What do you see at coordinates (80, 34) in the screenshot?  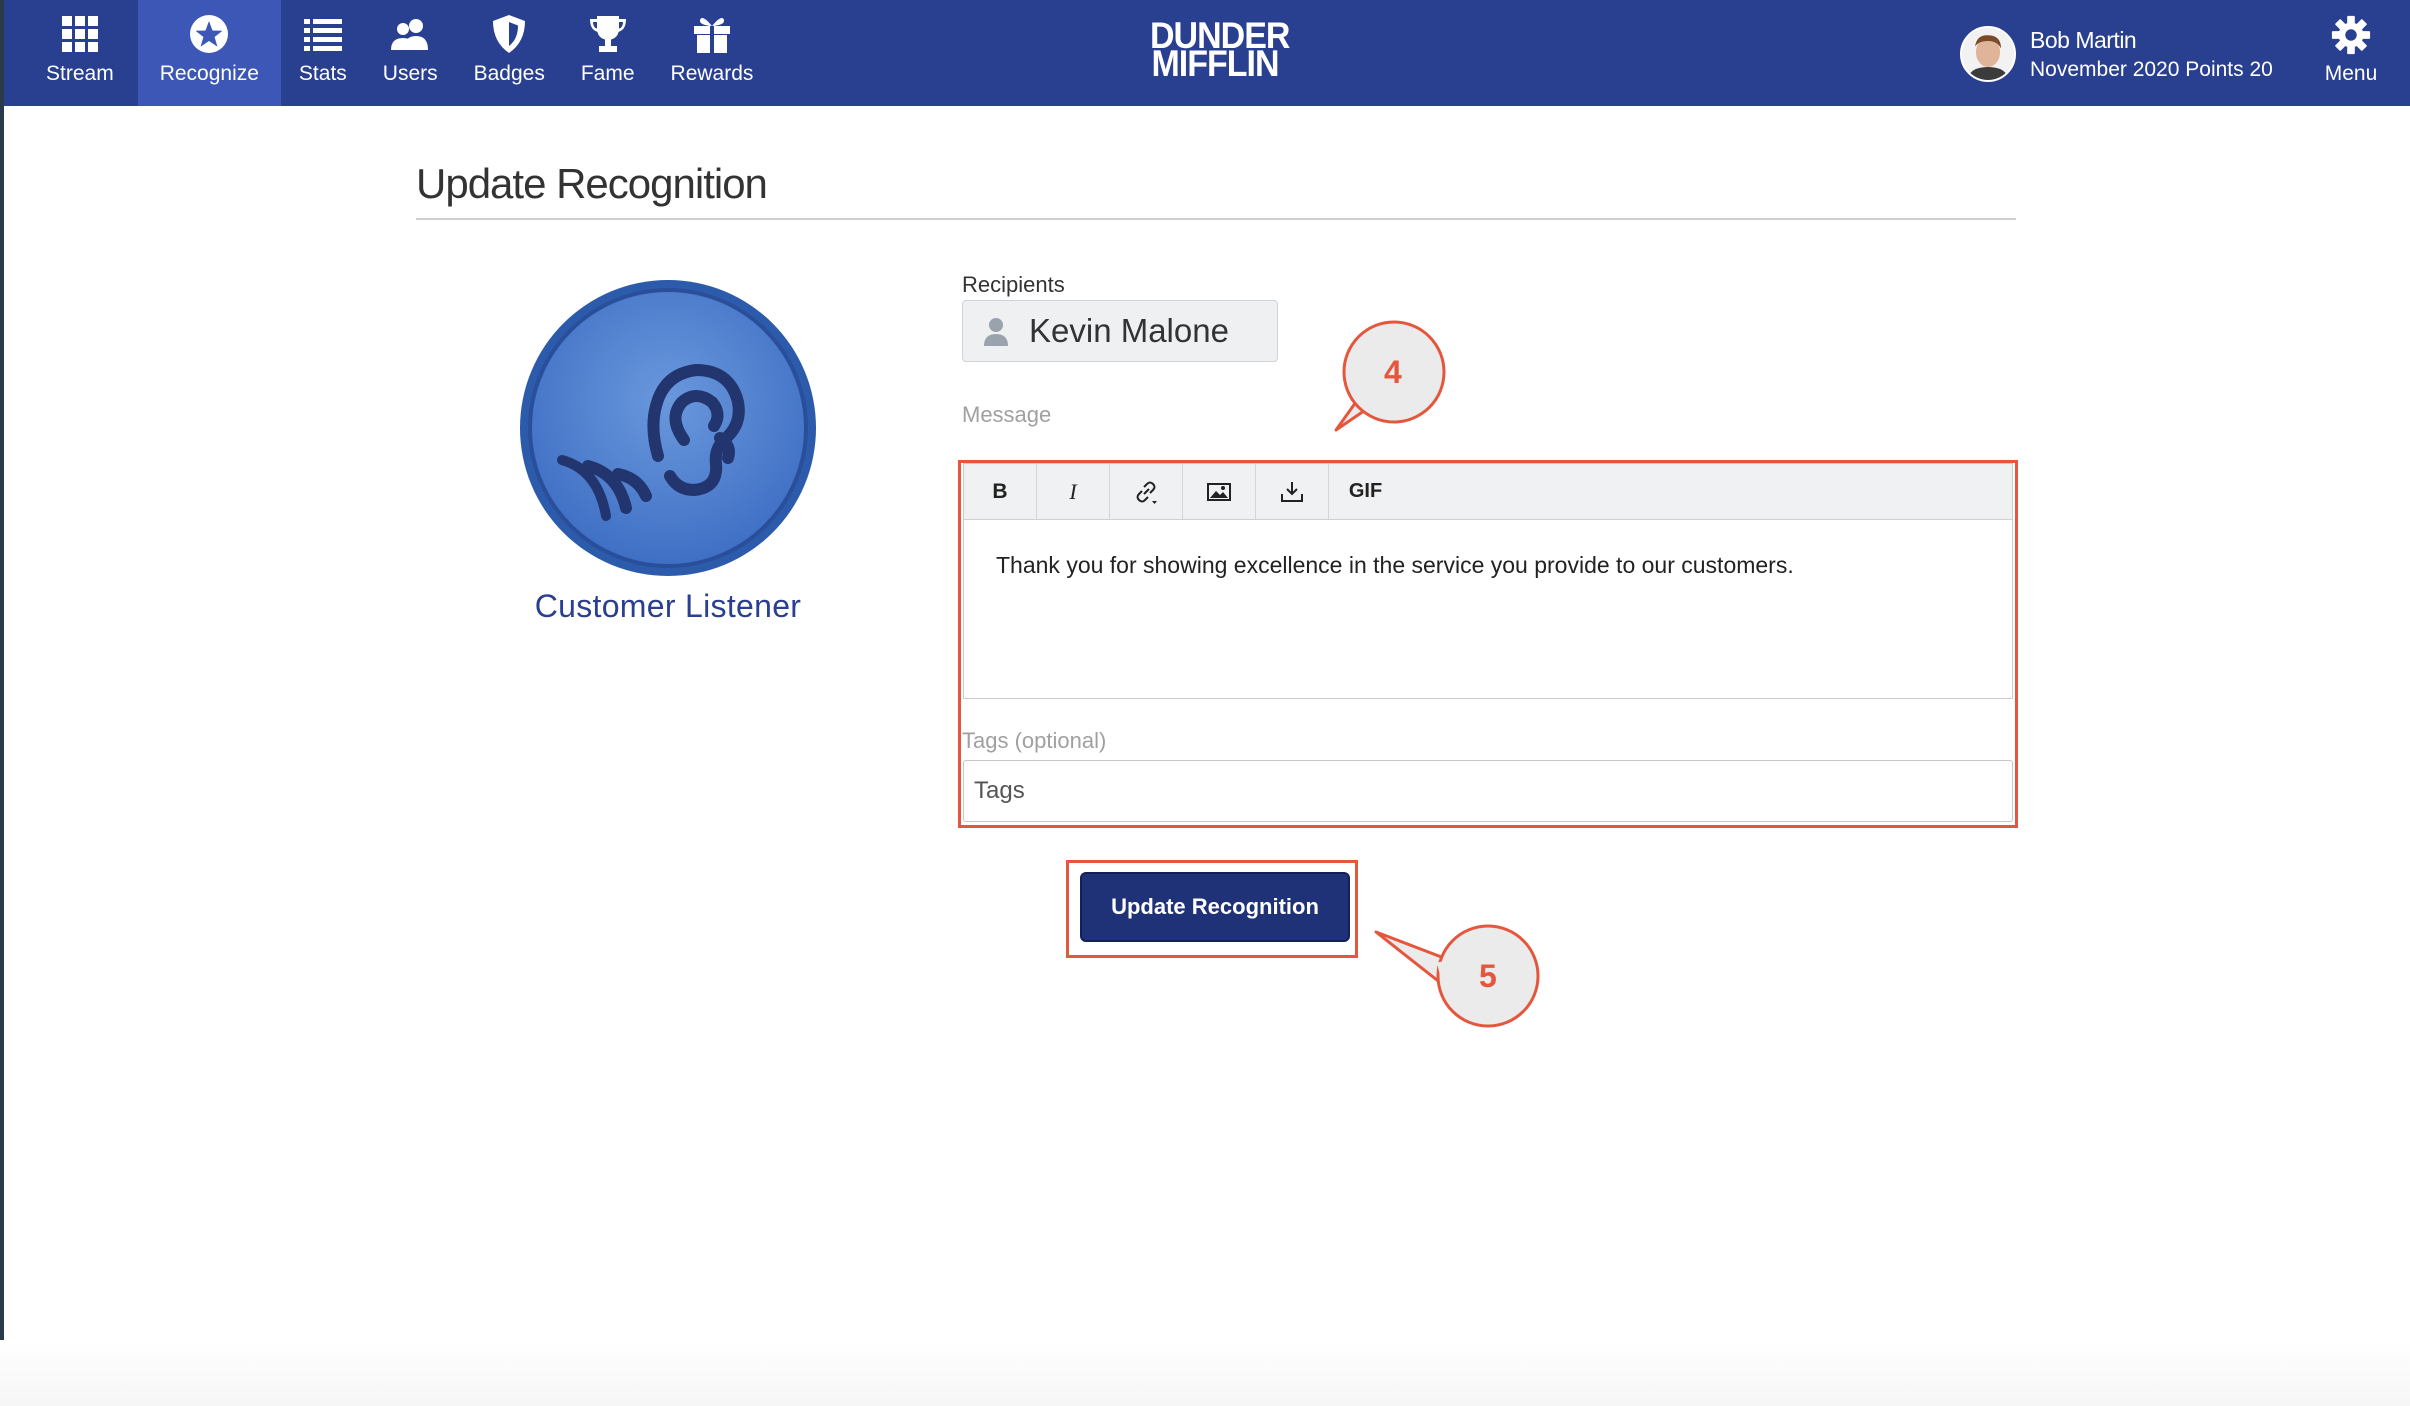 I see `grid-icon` at bounding box center [80, 34].